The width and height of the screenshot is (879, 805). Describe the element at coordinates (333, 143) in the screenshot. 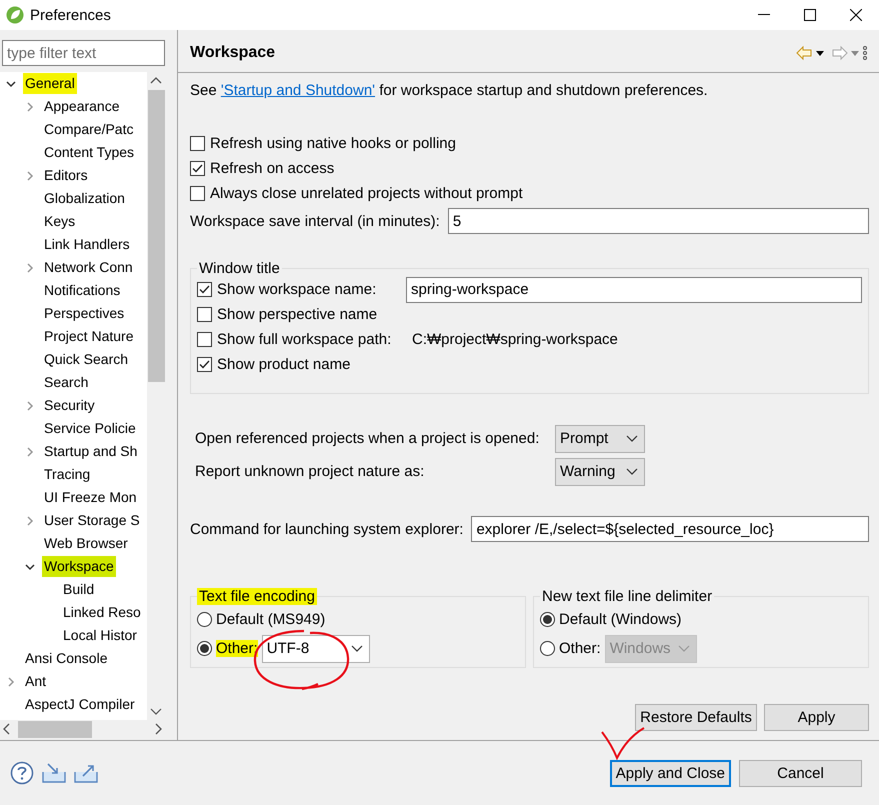

I see `checkbox-label: Refresh using native hooks or polling` at that location.